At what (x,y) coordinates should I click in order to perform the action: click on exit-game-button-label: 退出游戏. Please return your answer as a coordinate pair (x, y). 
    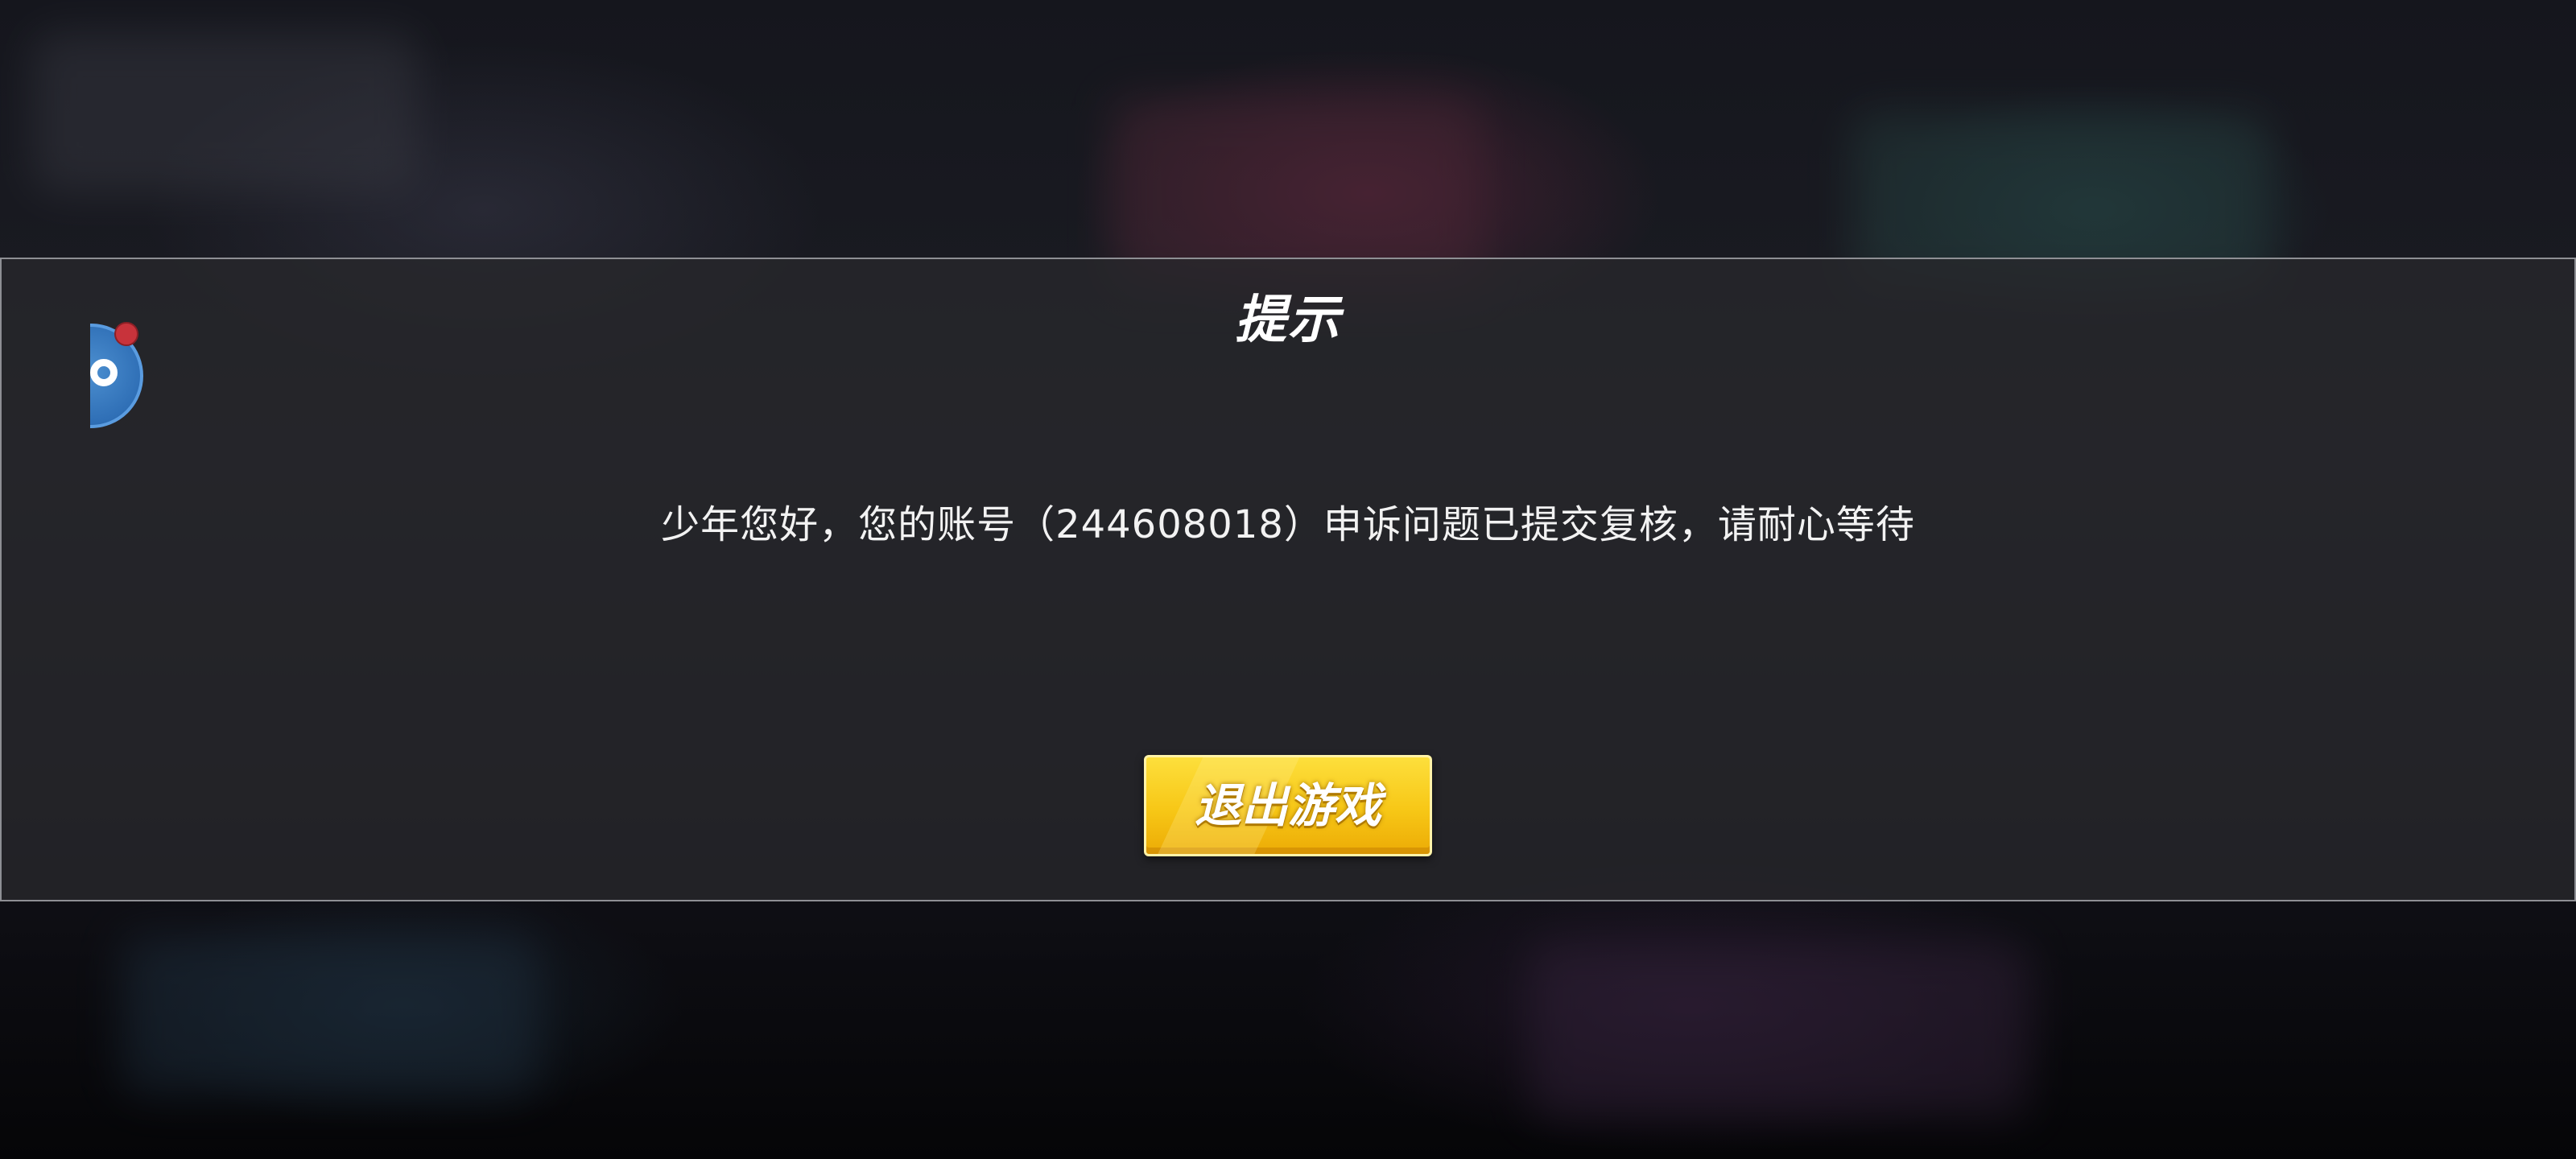
    Looking at the image, I should click on (1287, 805).